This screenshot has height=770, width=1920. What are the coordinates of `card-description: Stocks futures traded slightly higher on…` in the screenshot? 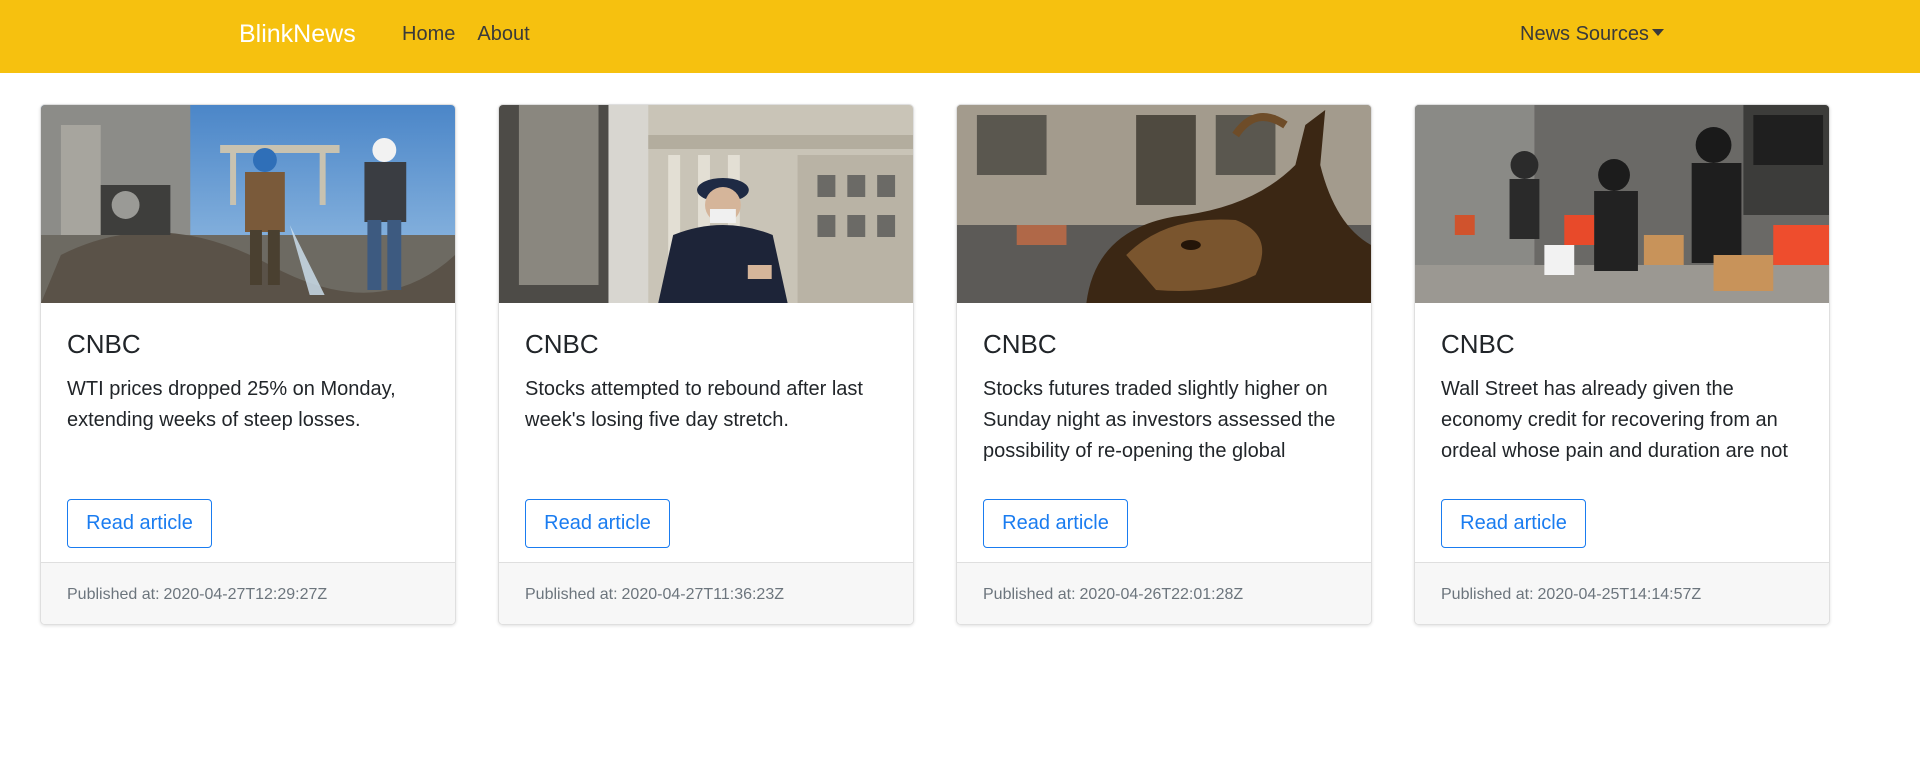 It's located at (1159, 420).